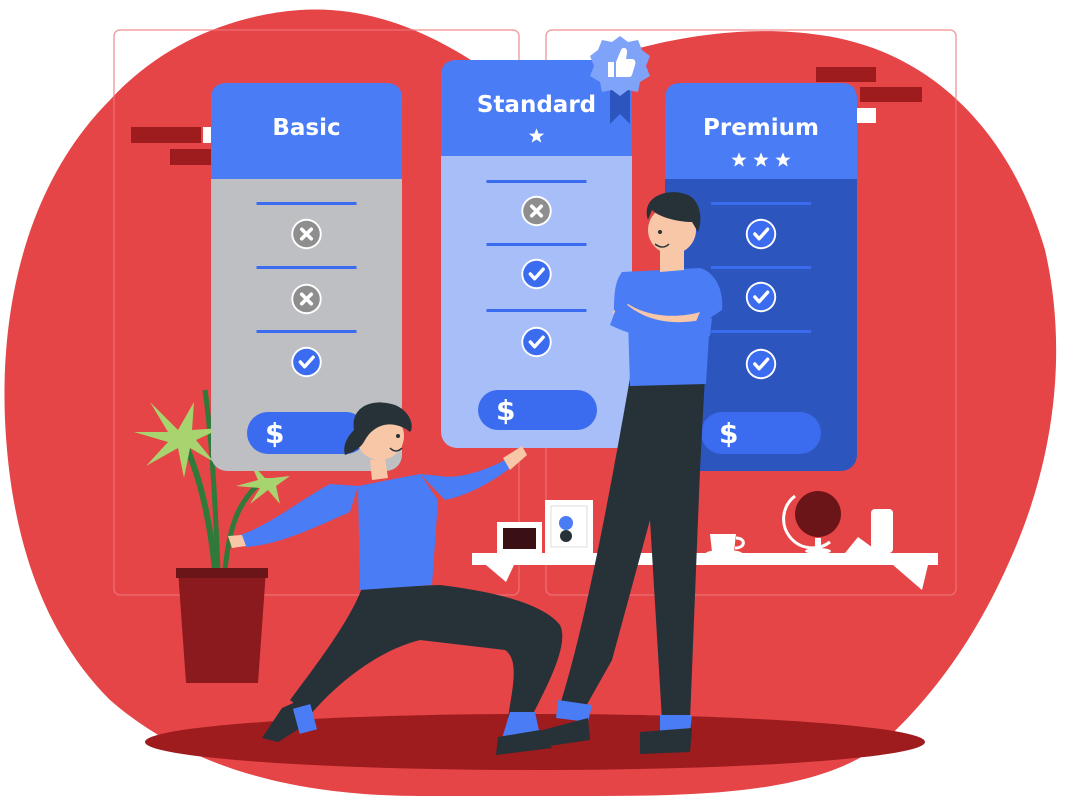  What do you see at coordinates (536, 254) in the screenshot?
I see `plan-card-standard: Standard $` at bounding box center [536, 254].